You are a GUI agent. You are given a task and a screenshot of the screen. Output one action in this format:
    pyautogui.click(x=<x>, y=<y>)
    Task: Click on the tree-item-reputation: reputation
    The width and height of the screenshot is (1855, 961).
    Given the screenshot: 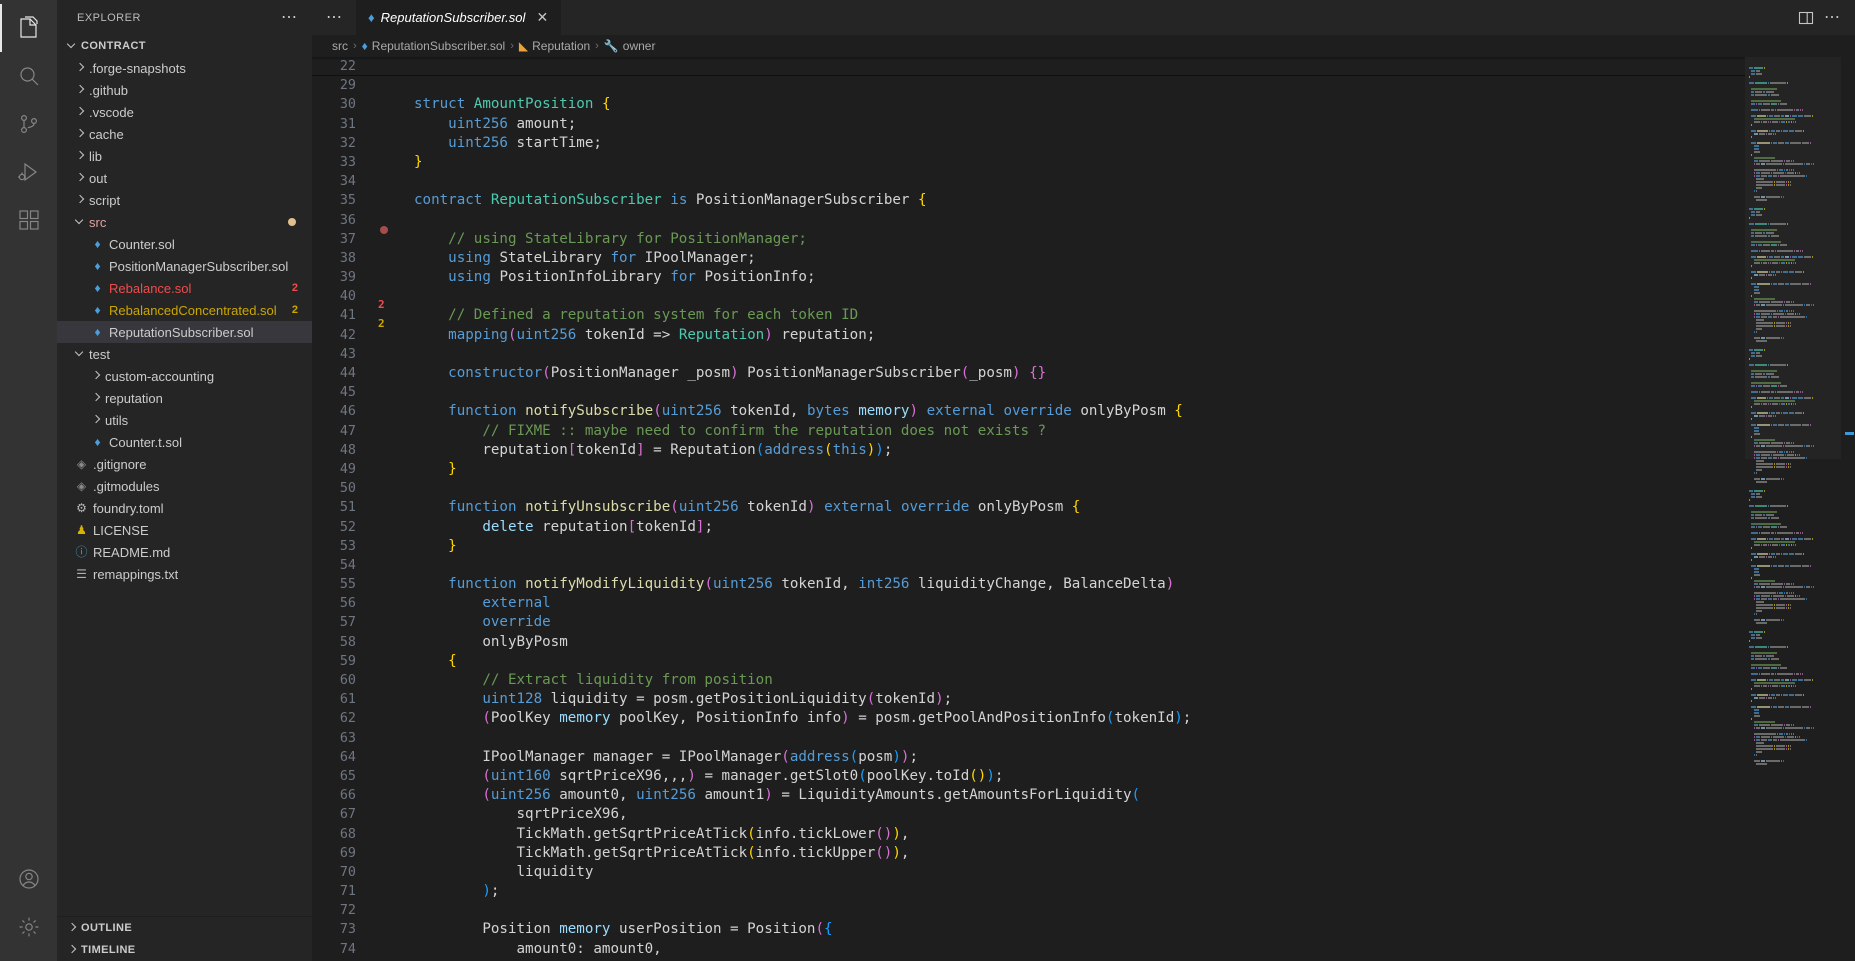 What is the action you would take?
    pyautogui.click(x=184, y=398)
    